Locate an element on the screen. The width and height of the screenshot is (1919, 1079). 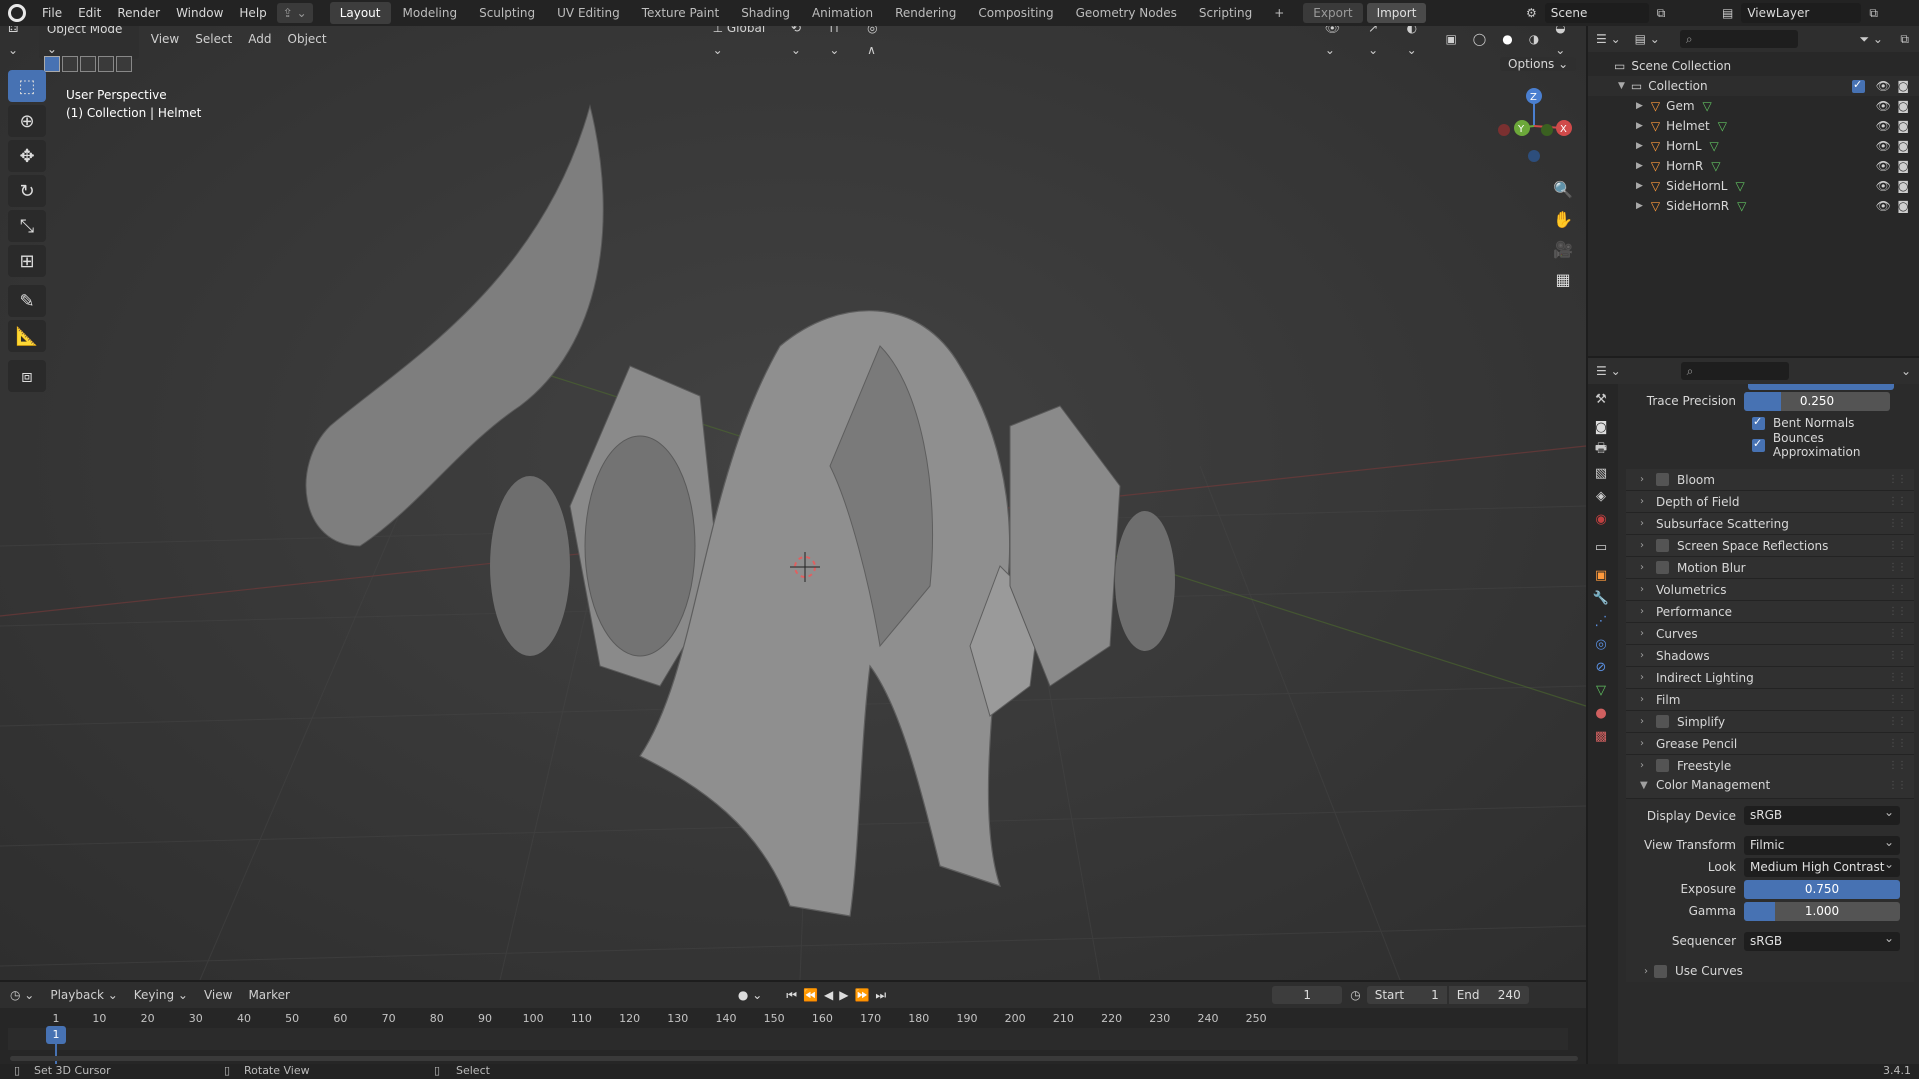
pan-hand-icon: ✋ is located at coordinates (1563, 219).